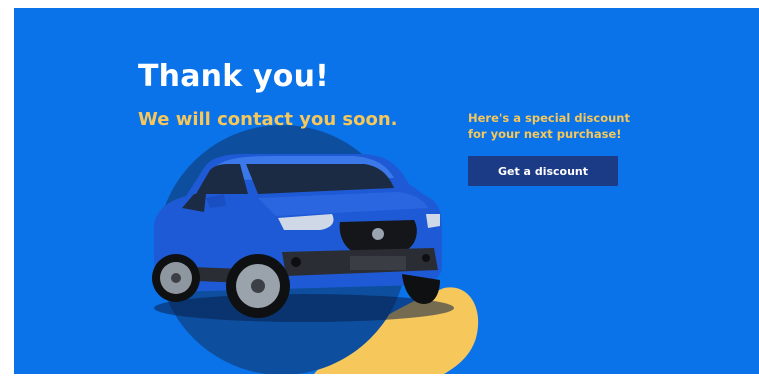 The width and height of the screenshot is (759, 377). What do you see at coordinates (176, 278) in the screenshot?
I see `rear-wheel` at bounding box center [176, 278].